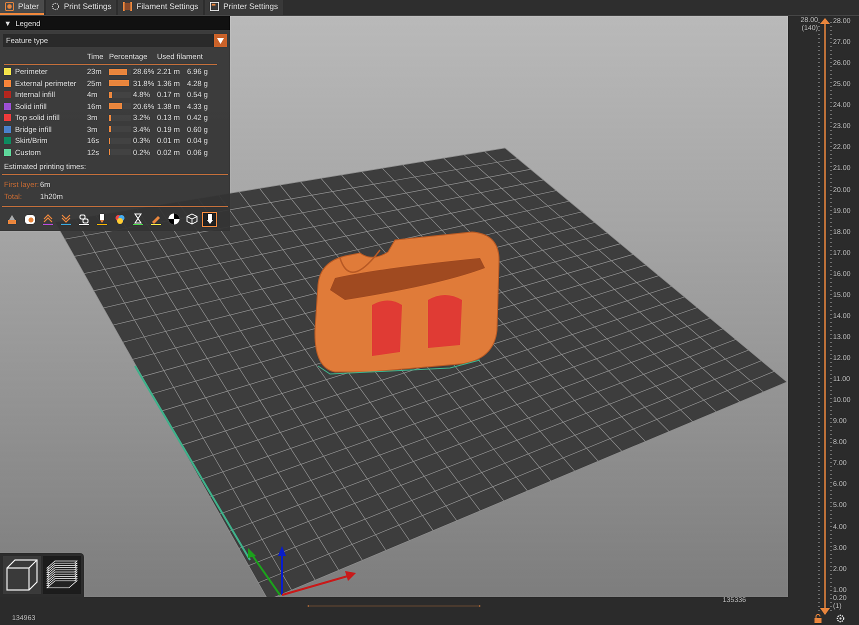 The height and width of the screenshot is (625, 859). What do you see at coordinates (9, 6) in the screenshot?
I see `plater-icon` at bounding box center [9, 6].